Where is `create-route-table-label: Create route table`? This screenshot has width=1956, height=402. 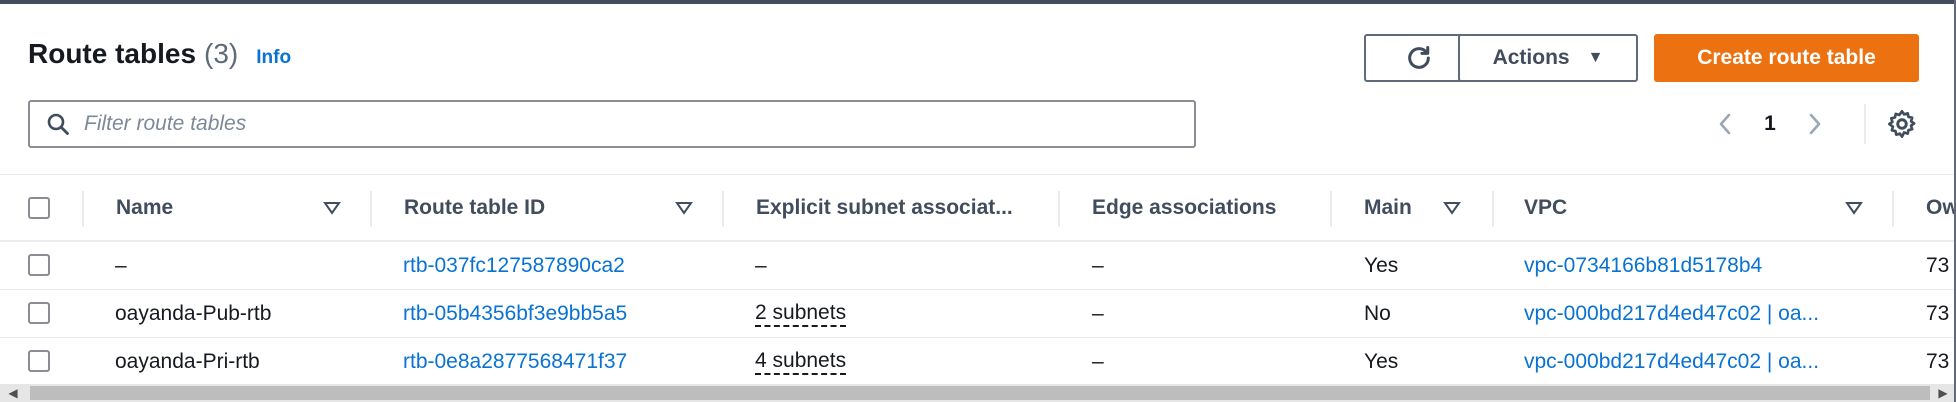
create-route-table-label: Create route table is located at coordinates (1786, 57).